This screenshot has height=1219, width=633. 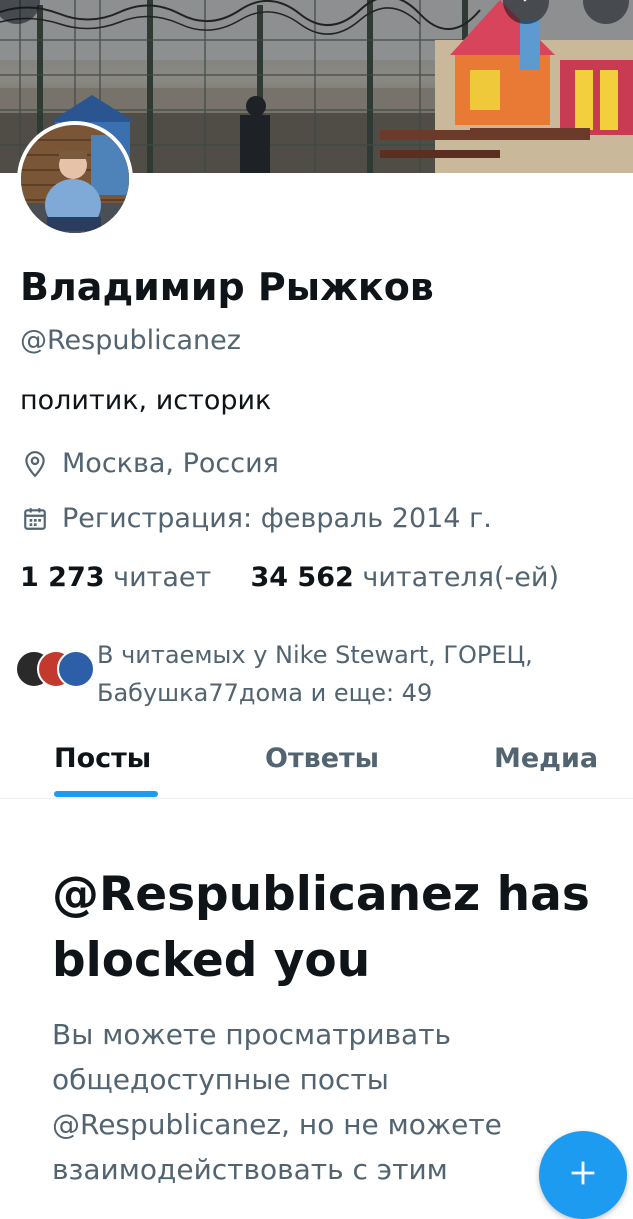 I want to click on blocked-title: @Respublicanez has blocked you, so click(x=321, y=927).